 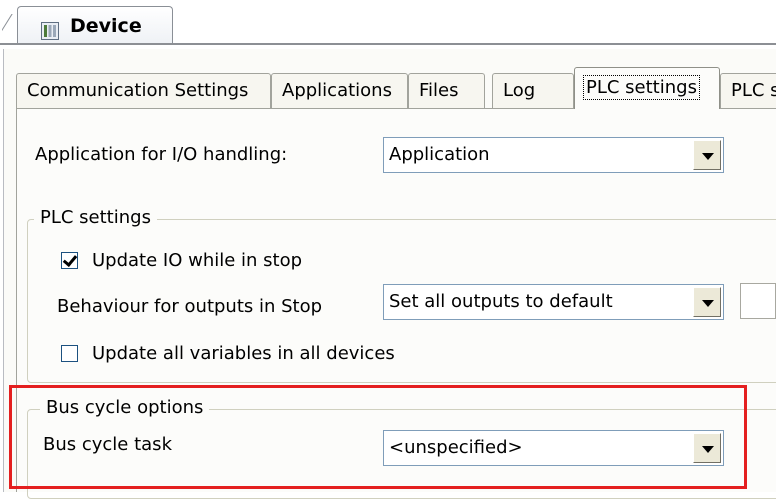 I want to click on outputs-stop-dropdown: Set all outputs to default, so click(x=553, y=302).